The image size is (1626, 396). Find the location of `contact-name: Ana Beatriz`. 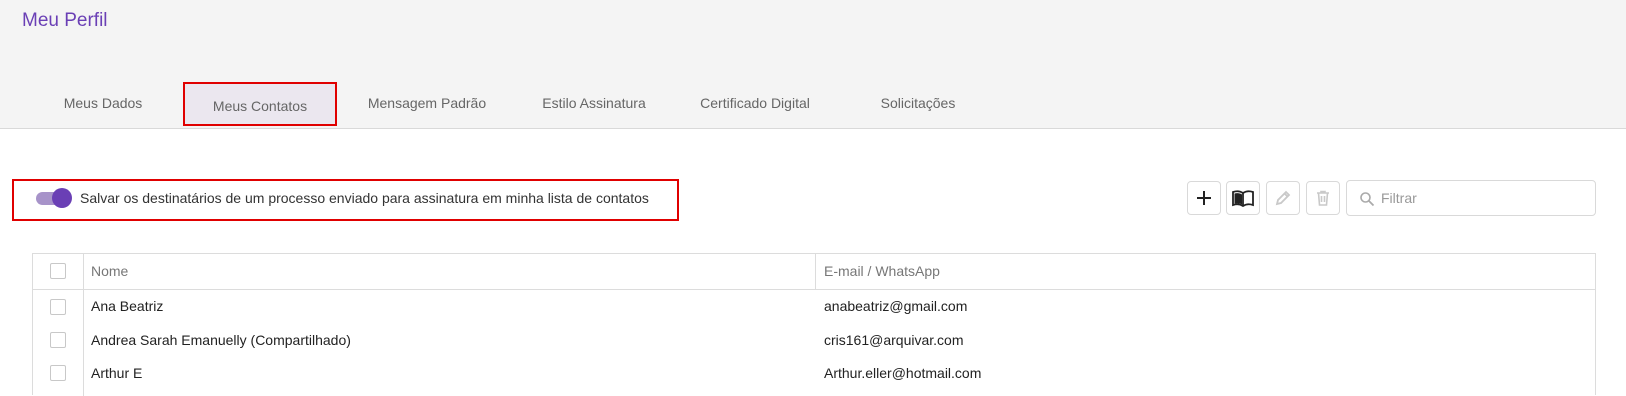

contact-name: Ana Beatriz is located at coordinates (127, 306).